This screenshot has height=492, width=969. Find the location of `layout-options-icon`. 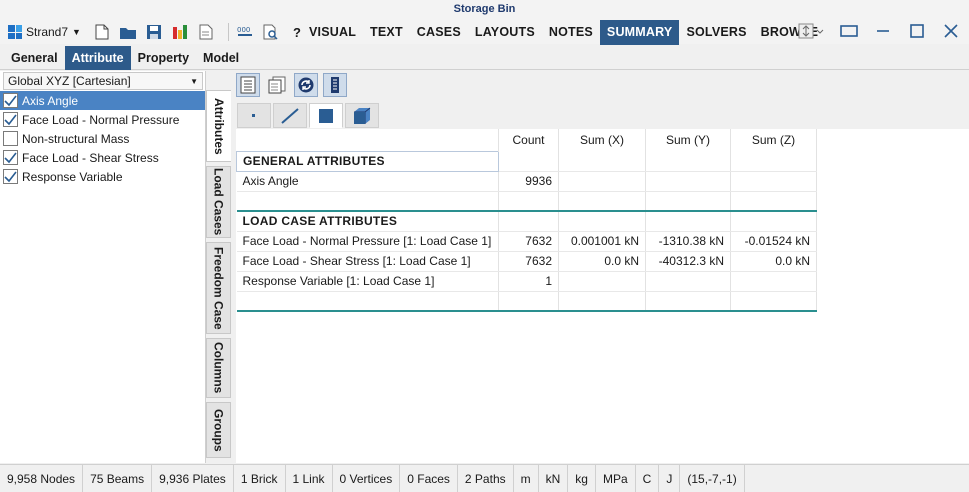

layout-options-icon is located at coordinates (811, 31).